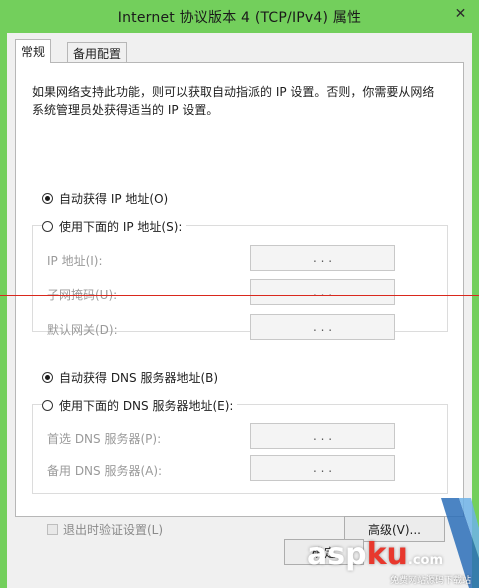 The width and height of the screenshot is (479, 588). I want to click on radio-manual-dns: 使用下面的 DNS 服务器地址(E):, so click(140, 405).